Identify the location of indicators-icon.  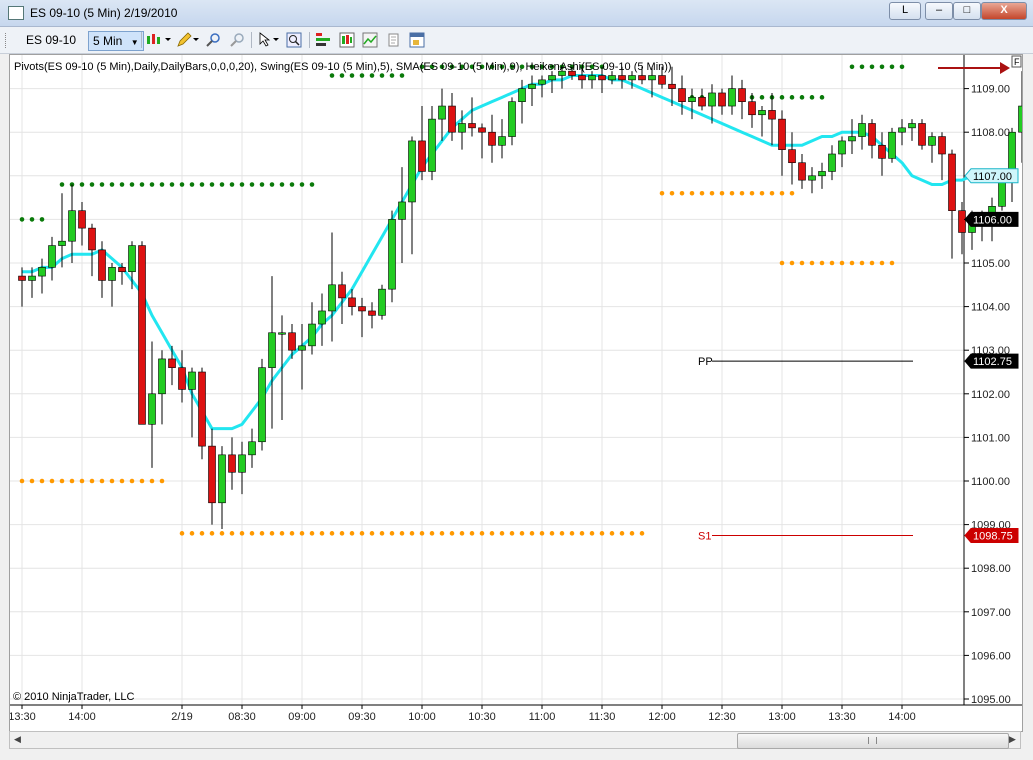
(323, 40).